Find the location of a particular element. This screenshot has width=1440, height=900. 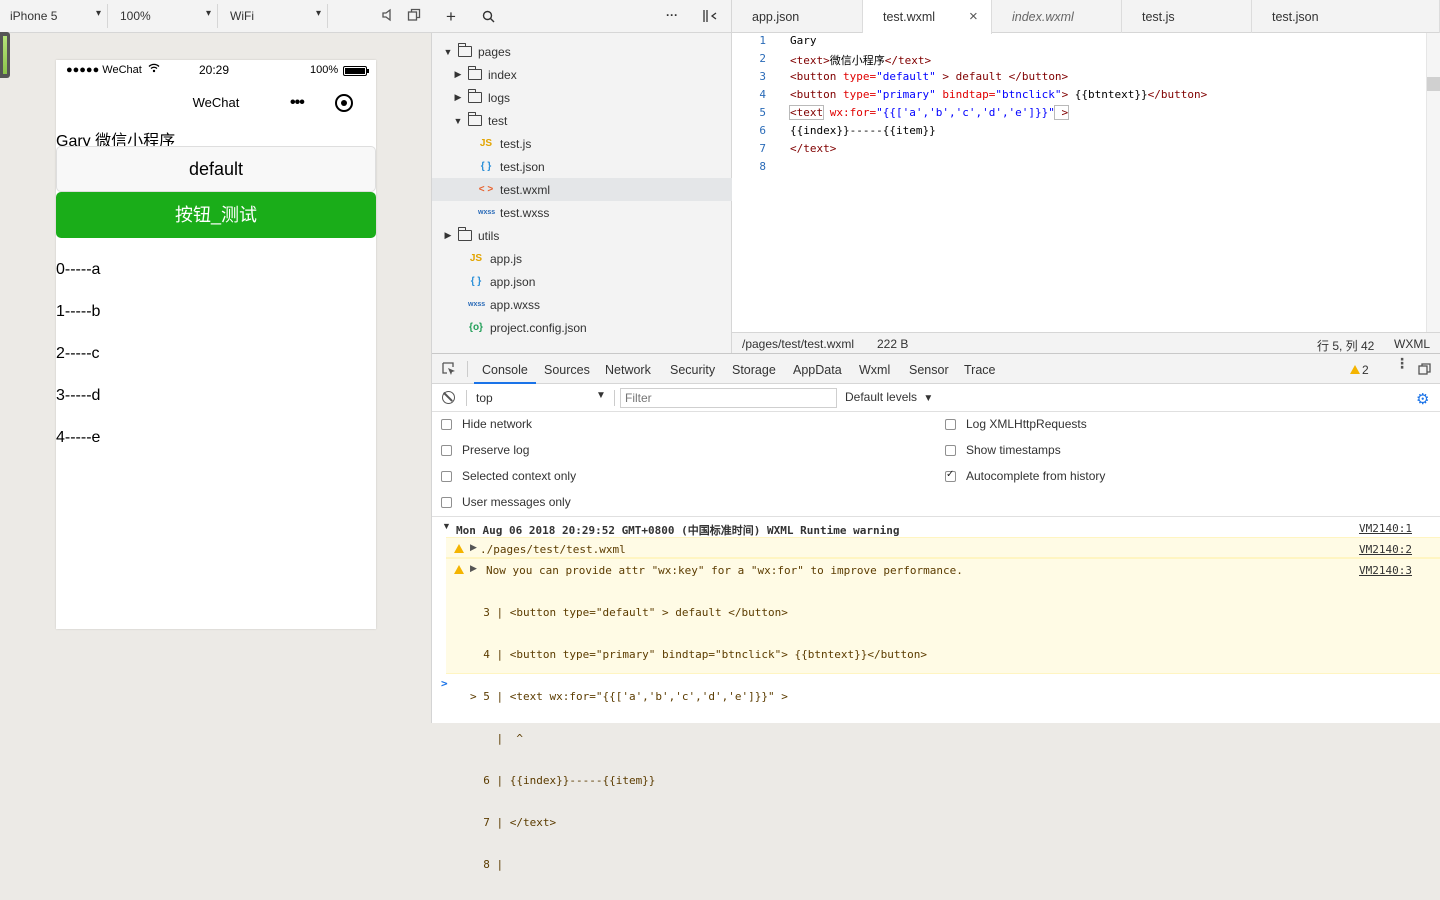

tree-item-test-json: { } test.json is located at coordinates (582, 166).